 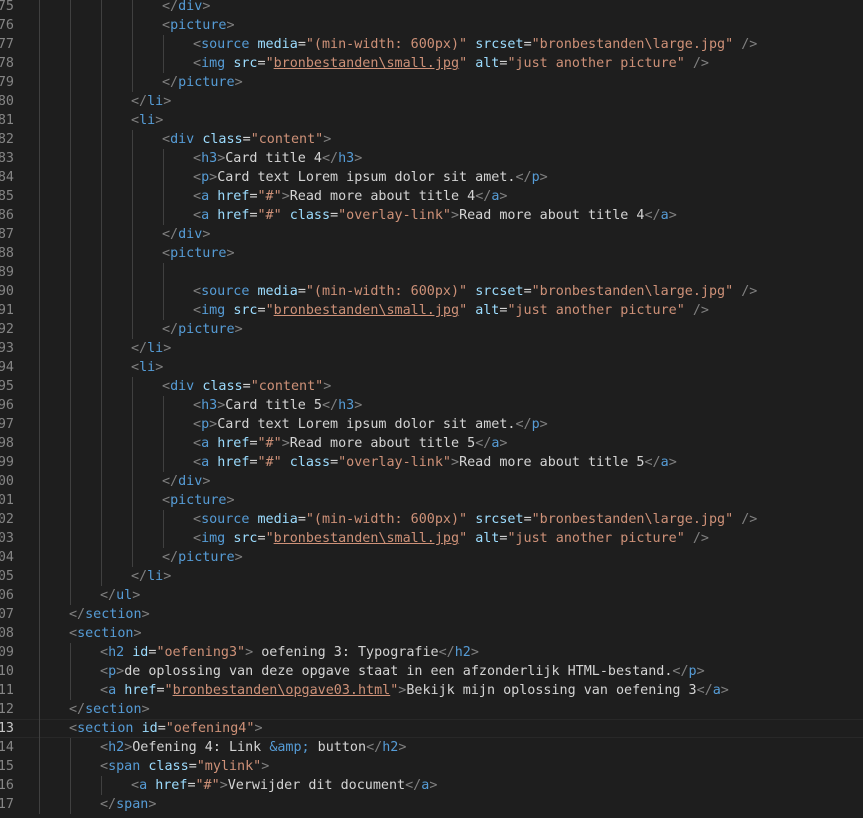 What do you see at coordinates (431, 785) in the screenshot?
I see `code-line: 16 <a href="#">Verwijder dit document</a>` at bounding box center [431, 785].